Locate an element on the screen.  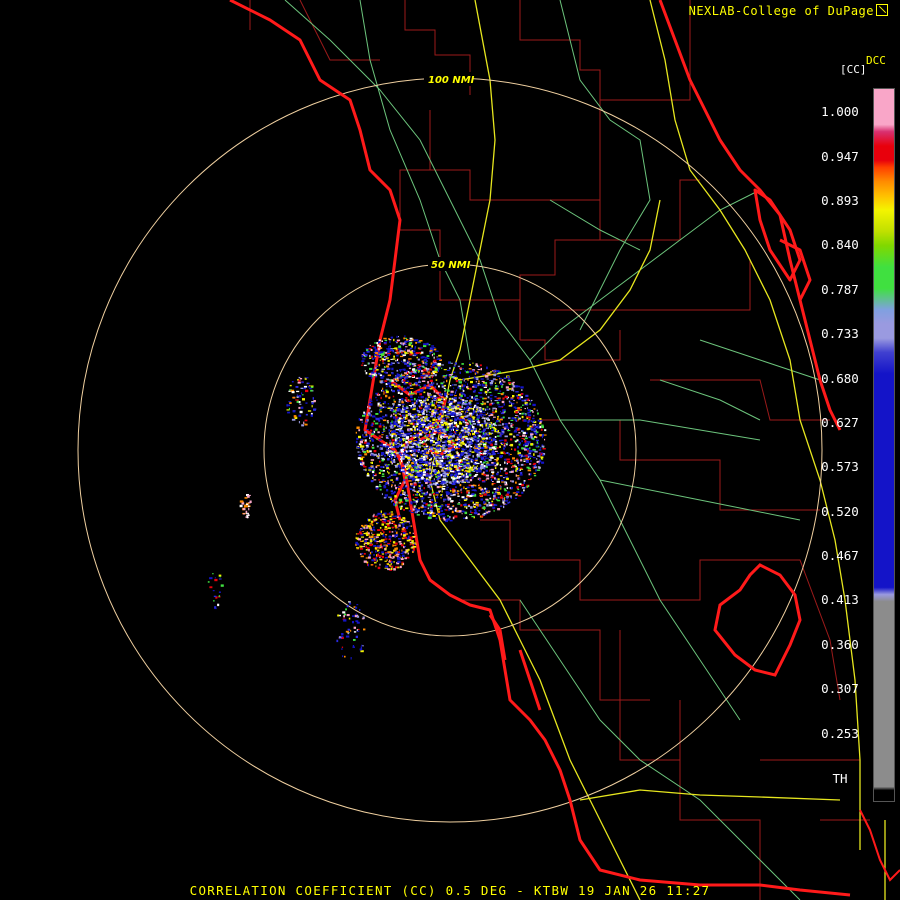
color-scale-tick: 0.360 is located at coordinates (840, 644).